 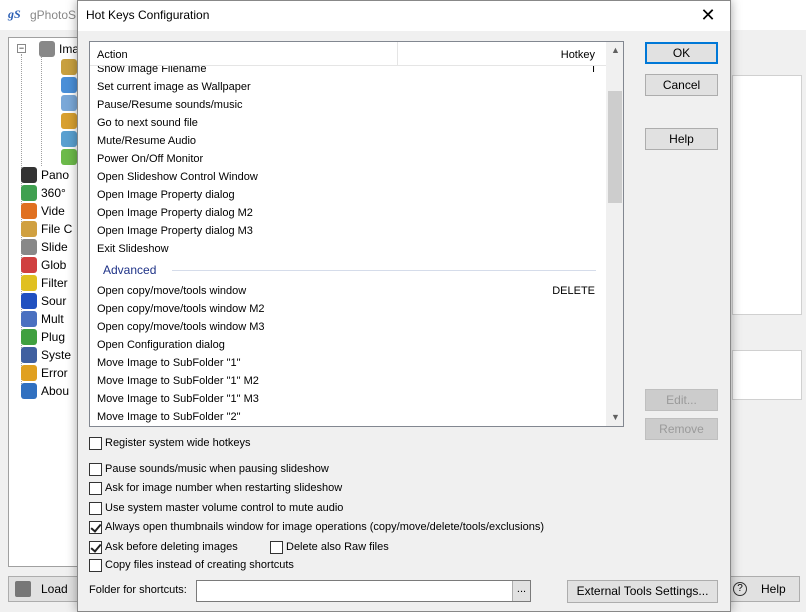 I want to click on tree-item-label: Syste, so click(x=56, y=355).